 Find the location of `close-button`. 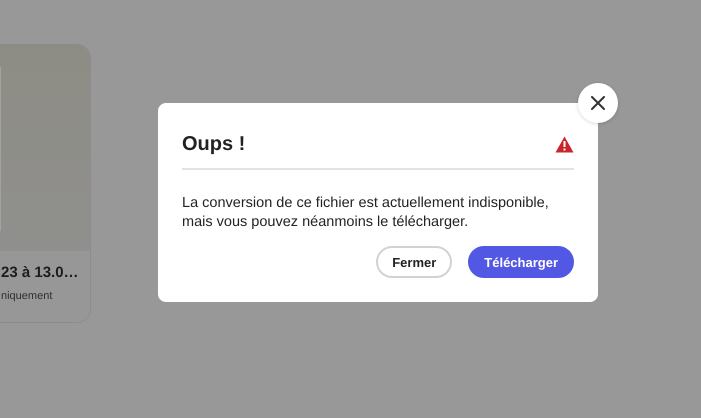

close-button is located at coordinates (598, 103).